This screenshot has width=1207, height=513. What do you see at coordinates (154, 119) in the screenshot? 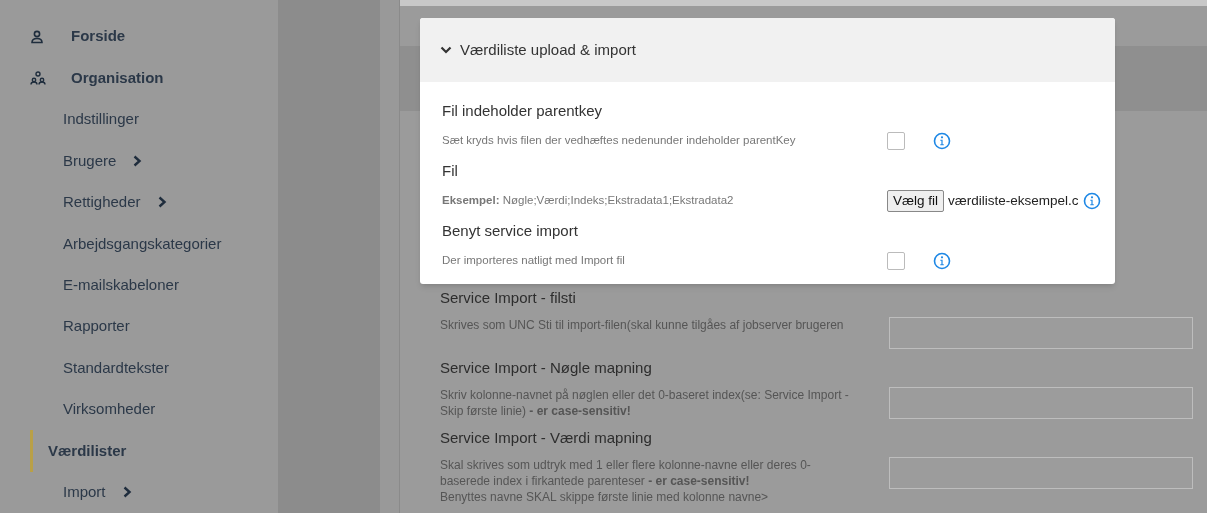
I see `sidebar-item: Indstillinger` at bounding box center [154, 119].